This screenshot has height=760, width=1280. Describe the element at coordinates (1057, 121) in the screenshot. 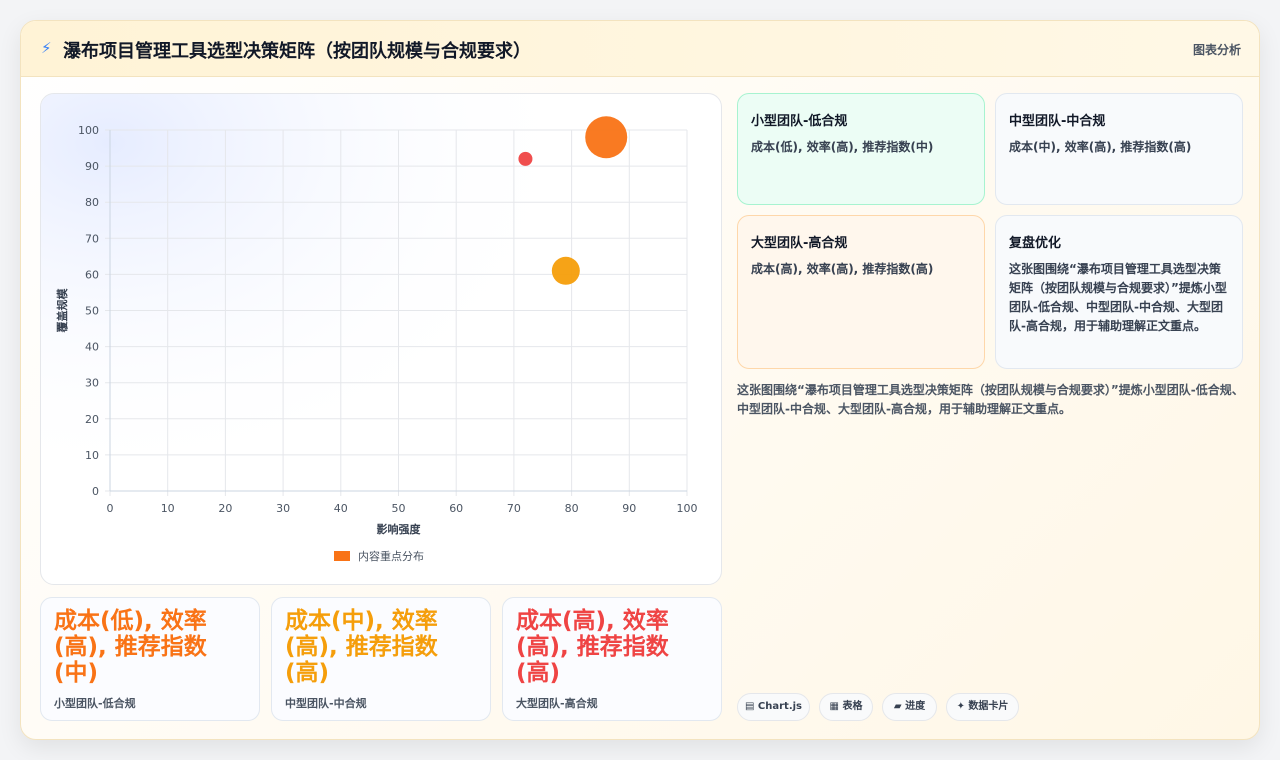

I see `info-card-title: 中型团队-中合规` at that location.